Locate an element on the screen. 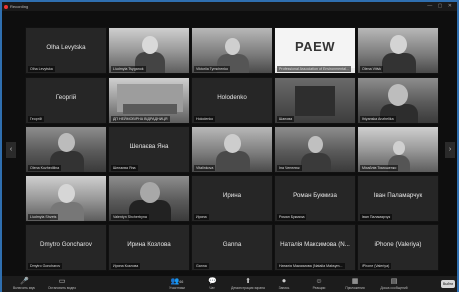 This screenshot has width=459, height=292. window-controls: — ▢ ✕ is located at coordinates (440, 6).